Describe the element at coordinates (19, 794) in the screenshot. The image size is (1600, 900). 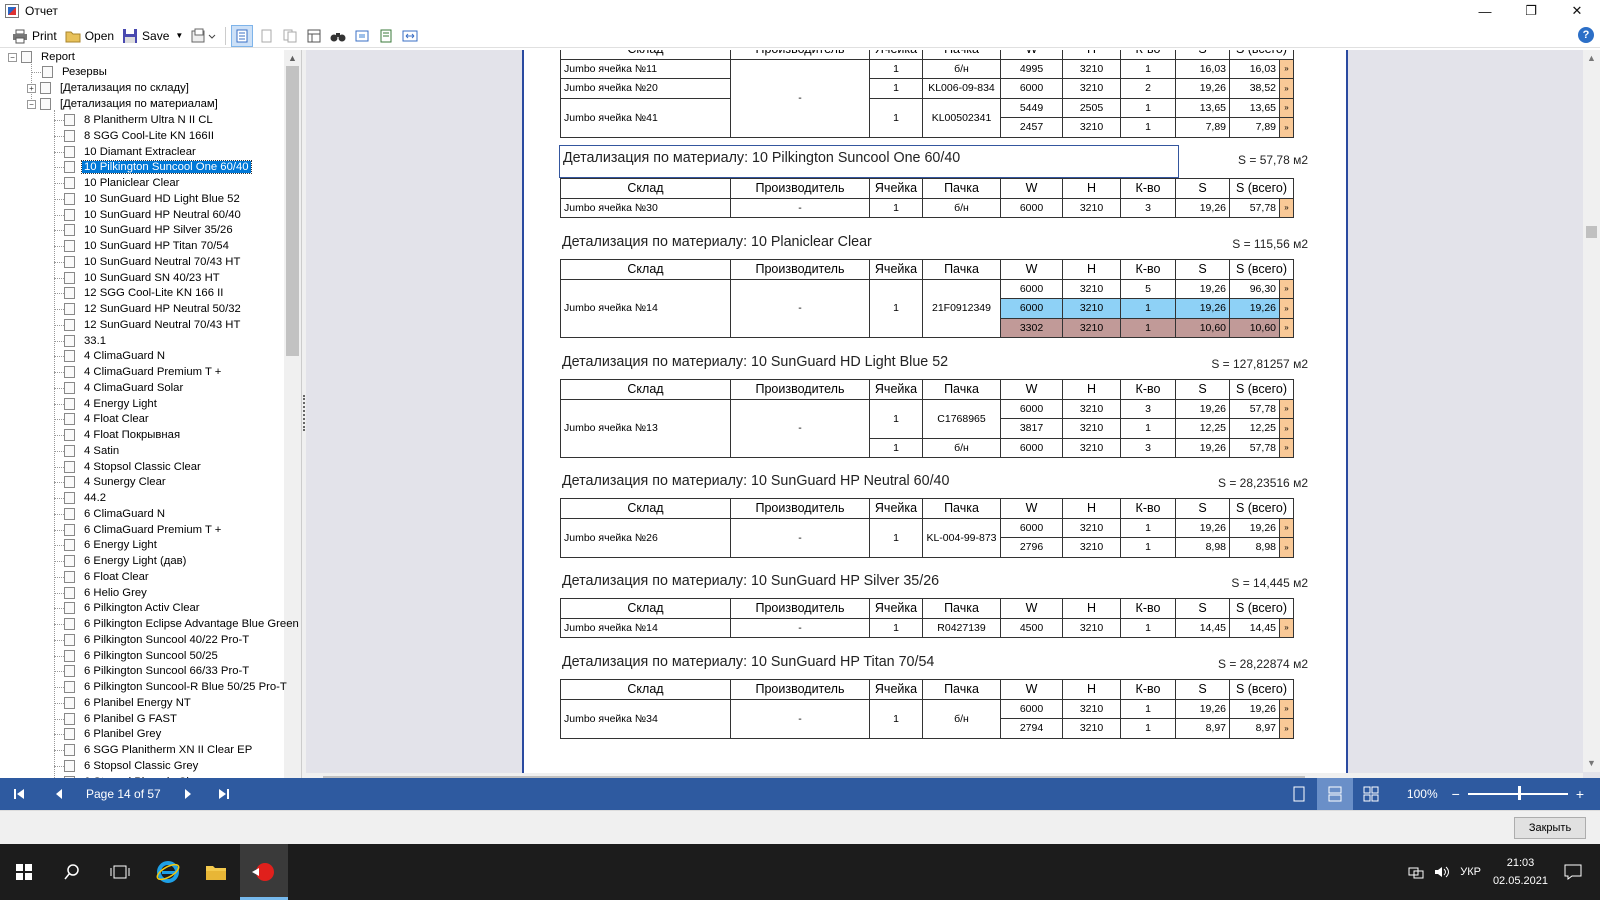
I see `first-page-button` at that location.